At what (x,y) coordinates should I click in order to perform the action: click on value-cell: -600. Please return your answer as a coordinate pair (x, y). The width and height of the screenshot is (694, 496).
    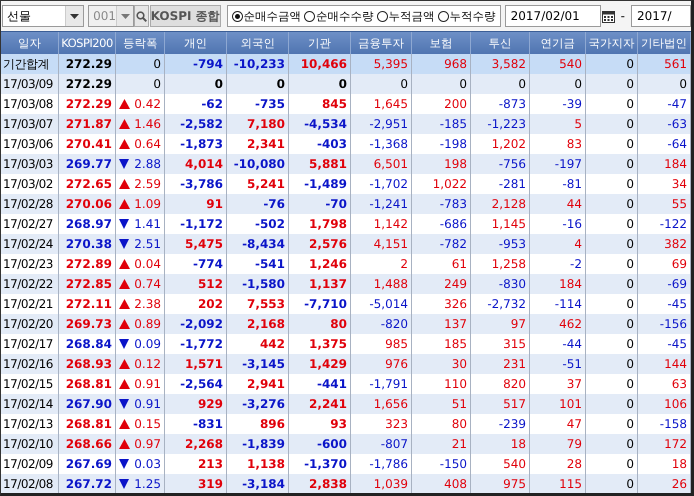
    Looking at the image, I should click on (331, 444).